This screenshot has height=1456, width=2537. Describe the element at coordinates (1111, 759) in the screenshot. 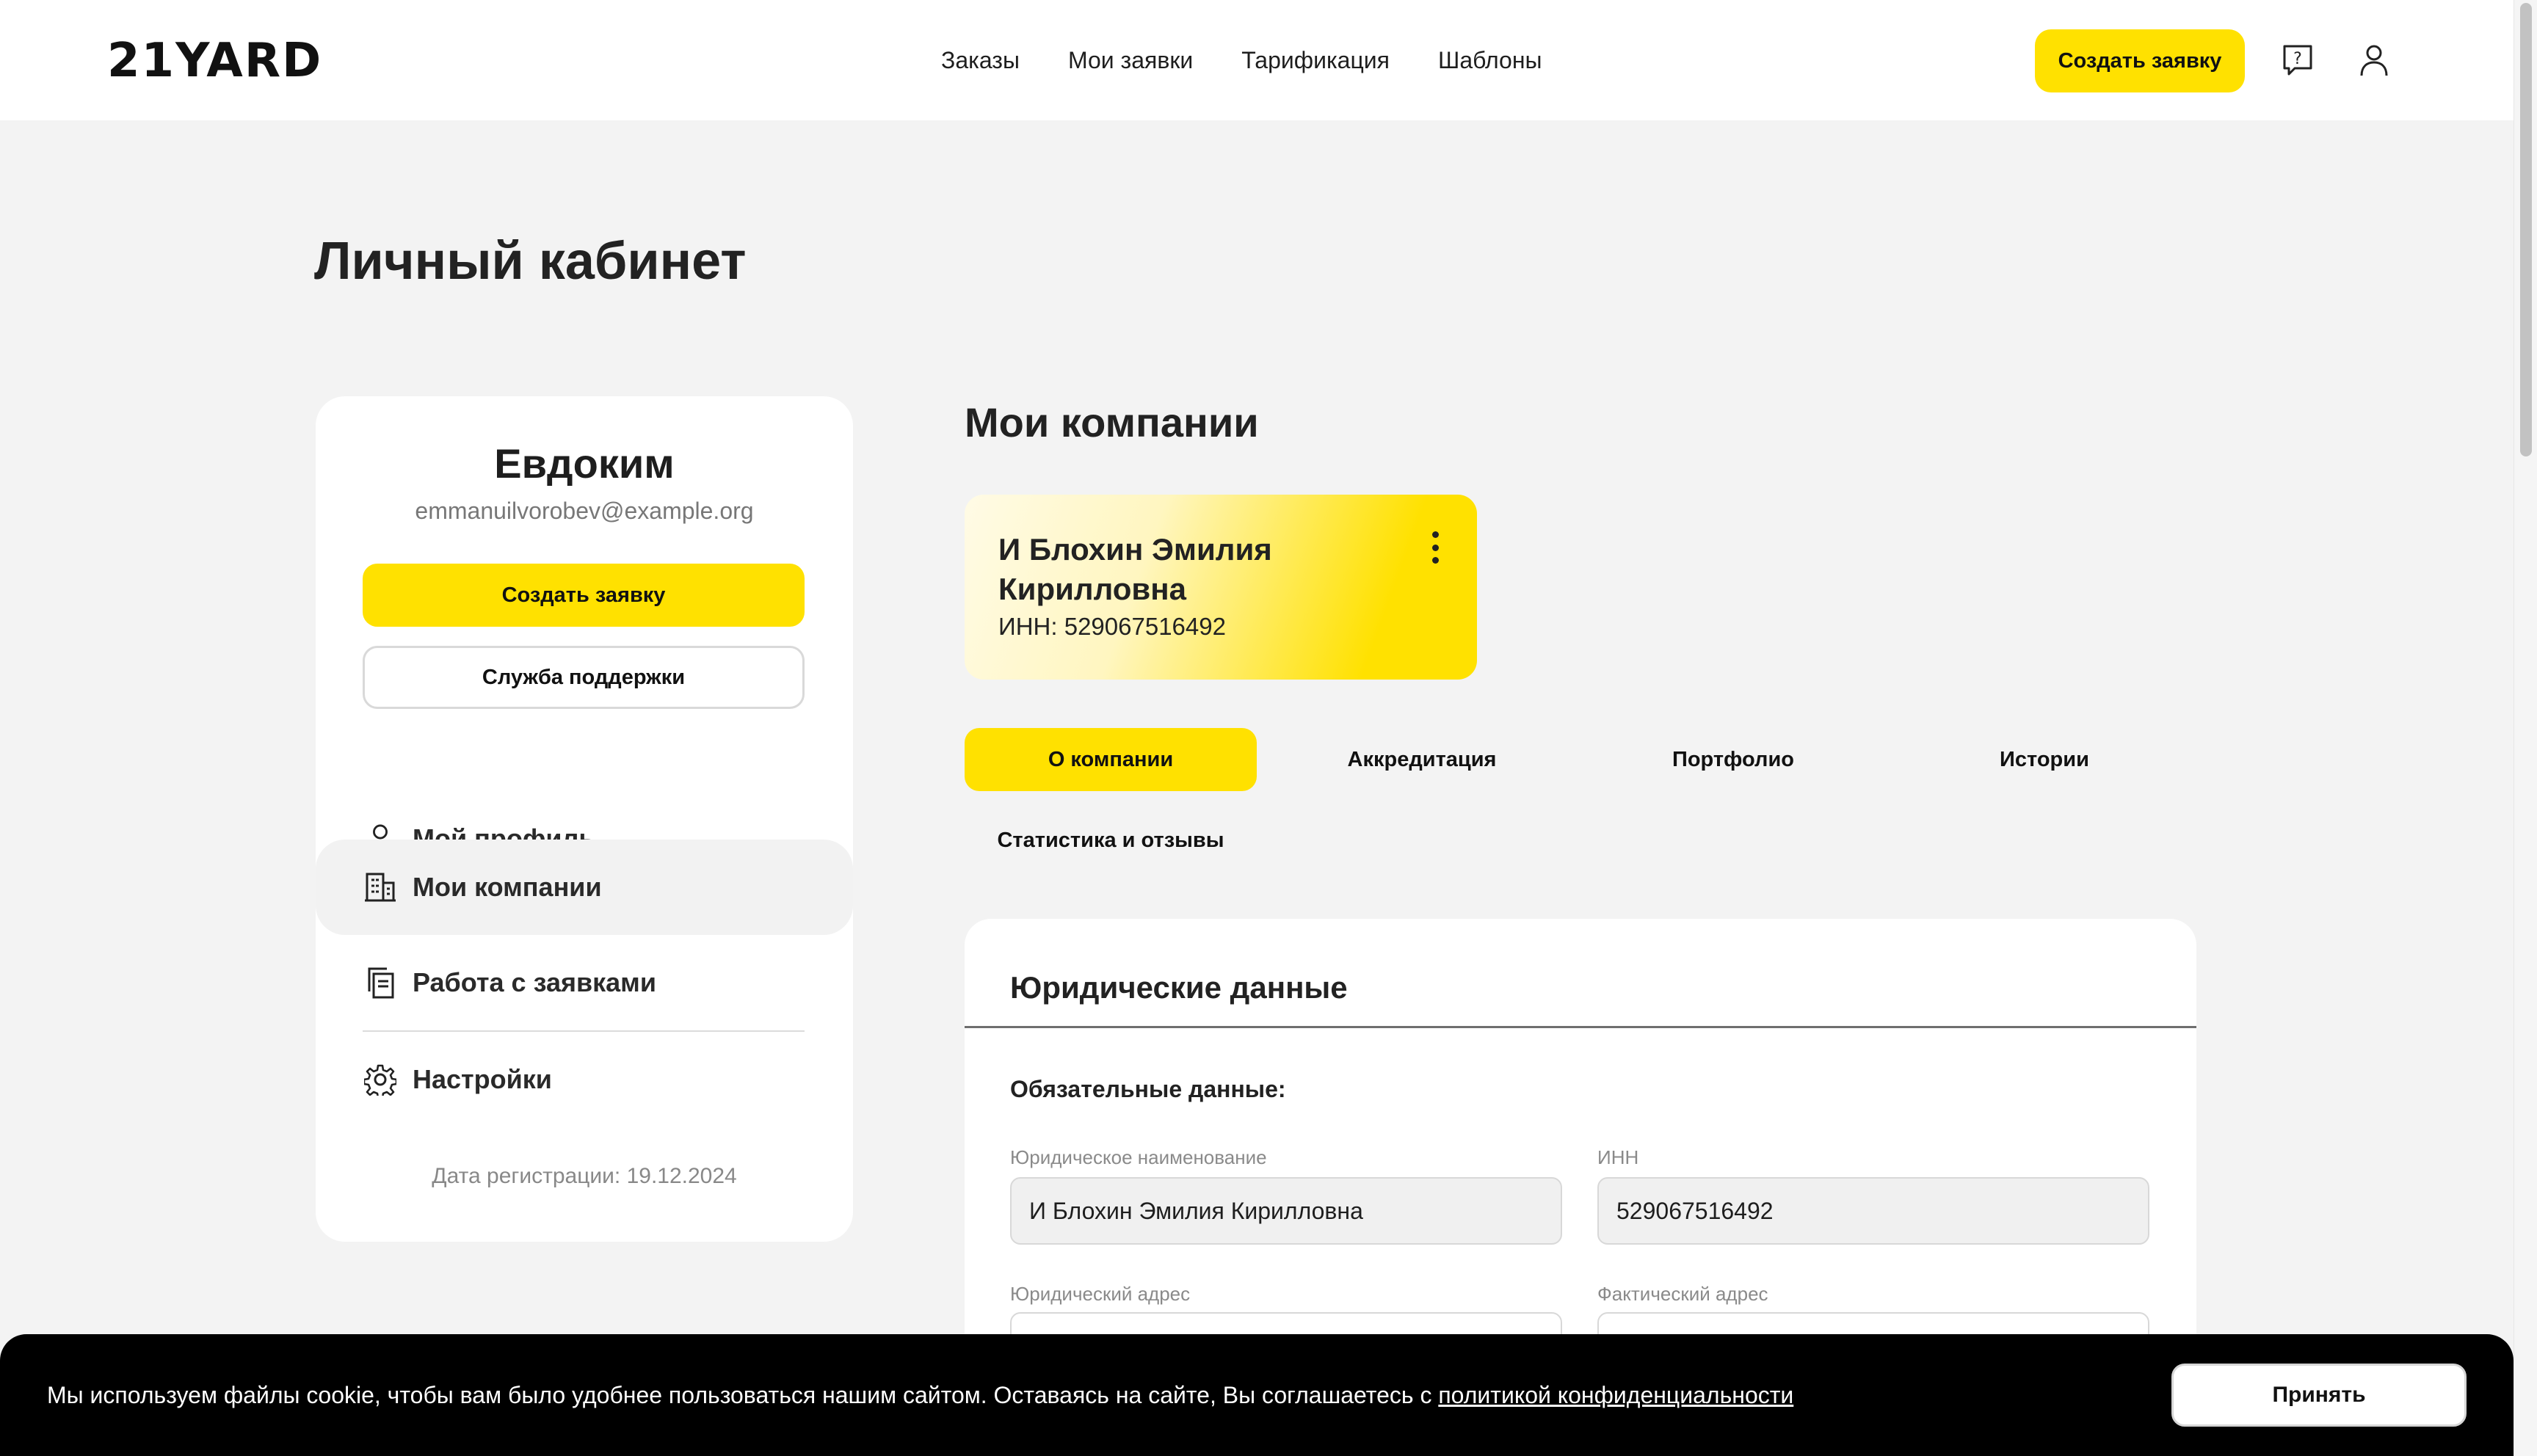

I see `tab-about-company: О компании` at that location.